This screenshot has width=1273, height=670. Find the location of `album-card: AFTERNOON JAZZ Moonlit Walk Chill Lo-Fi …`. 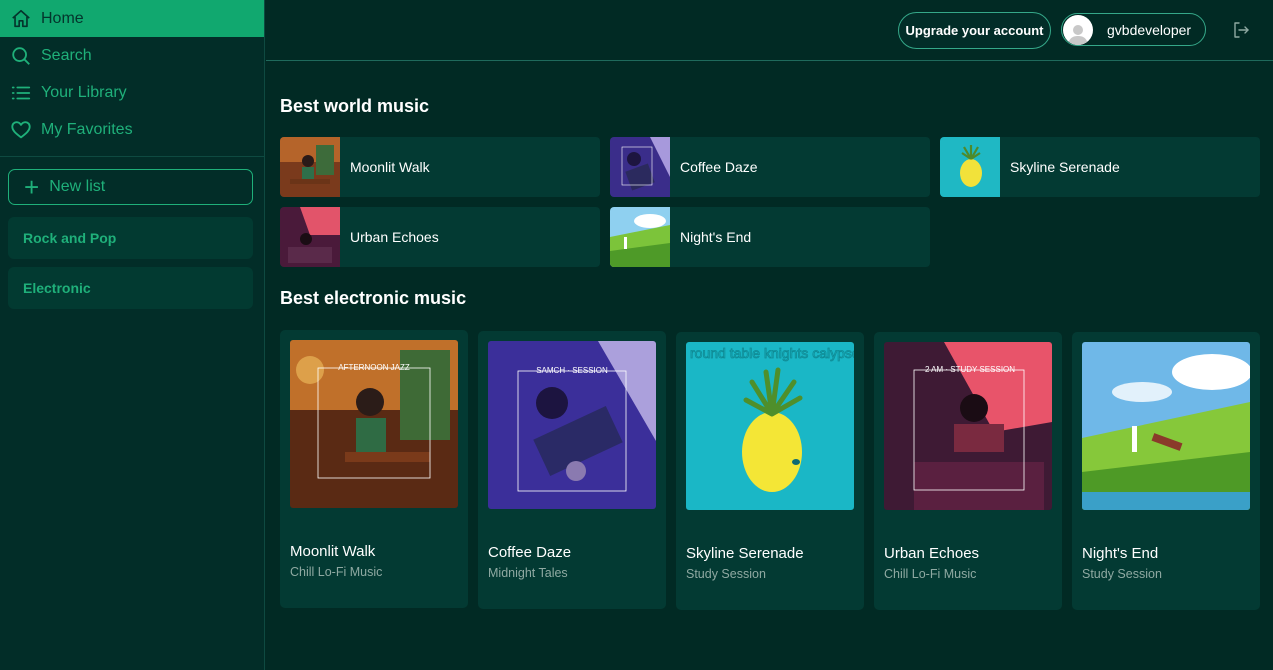

album-card: AFTERNOON JAZZ Moonlit Walk Chill Lo-Fi … is located at coordinates (374, 469).